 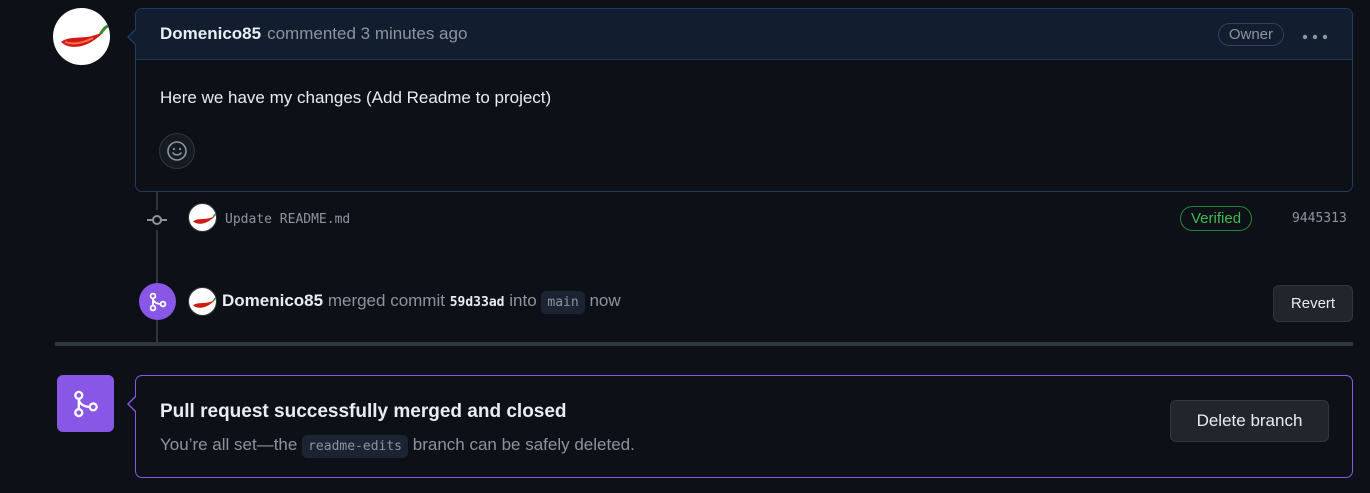 What do you see at coordinates (604, 300) in the screenshot?
I see `merge-time-text: now` at bounding box center [604, 300].